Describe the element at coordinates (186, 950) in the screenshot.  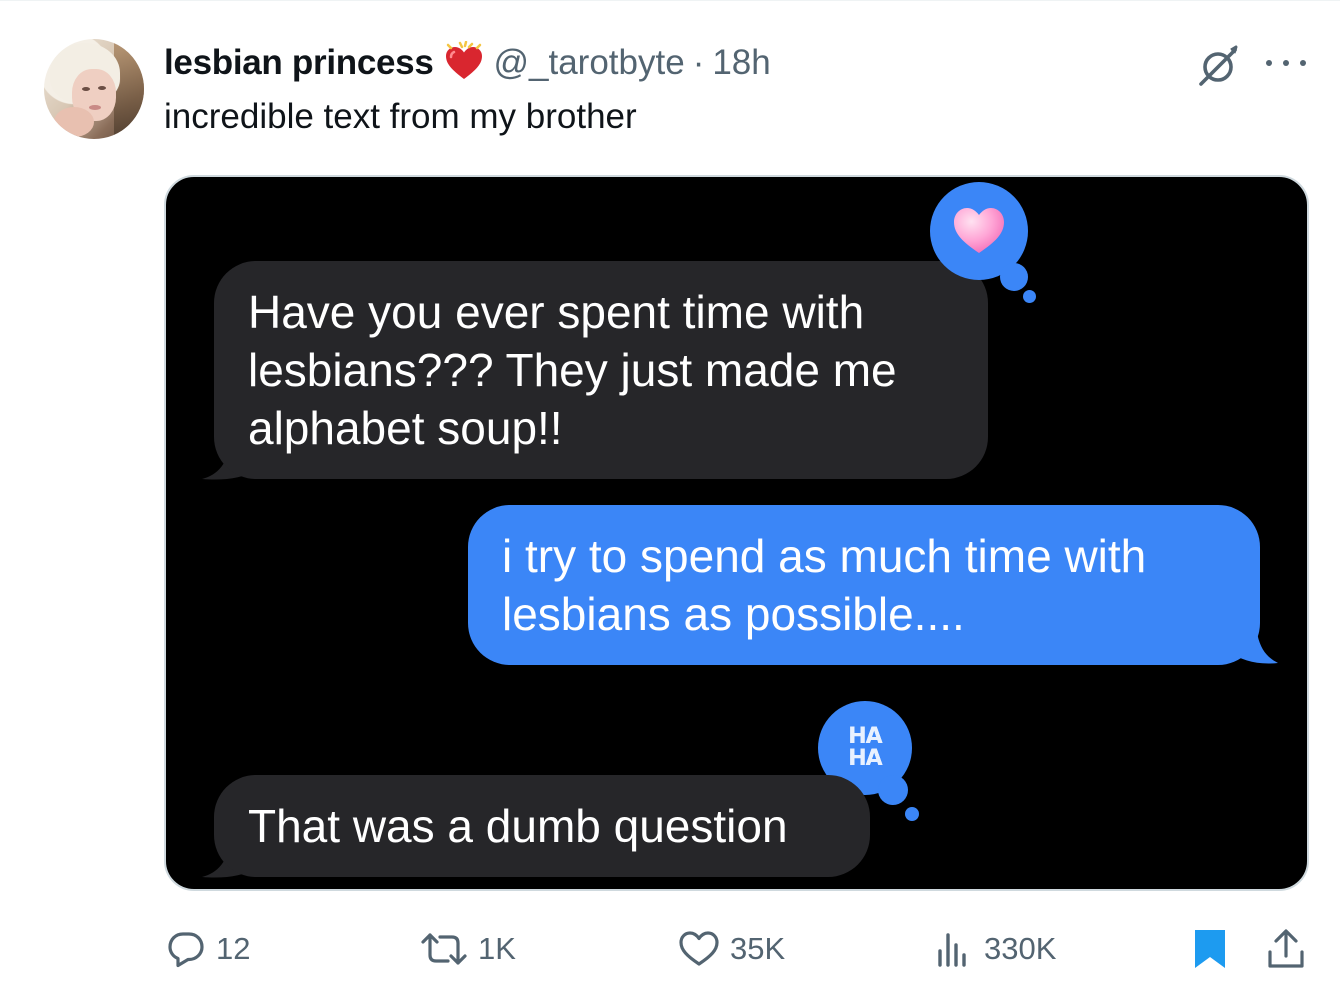
I see `reply-icon` at that location.